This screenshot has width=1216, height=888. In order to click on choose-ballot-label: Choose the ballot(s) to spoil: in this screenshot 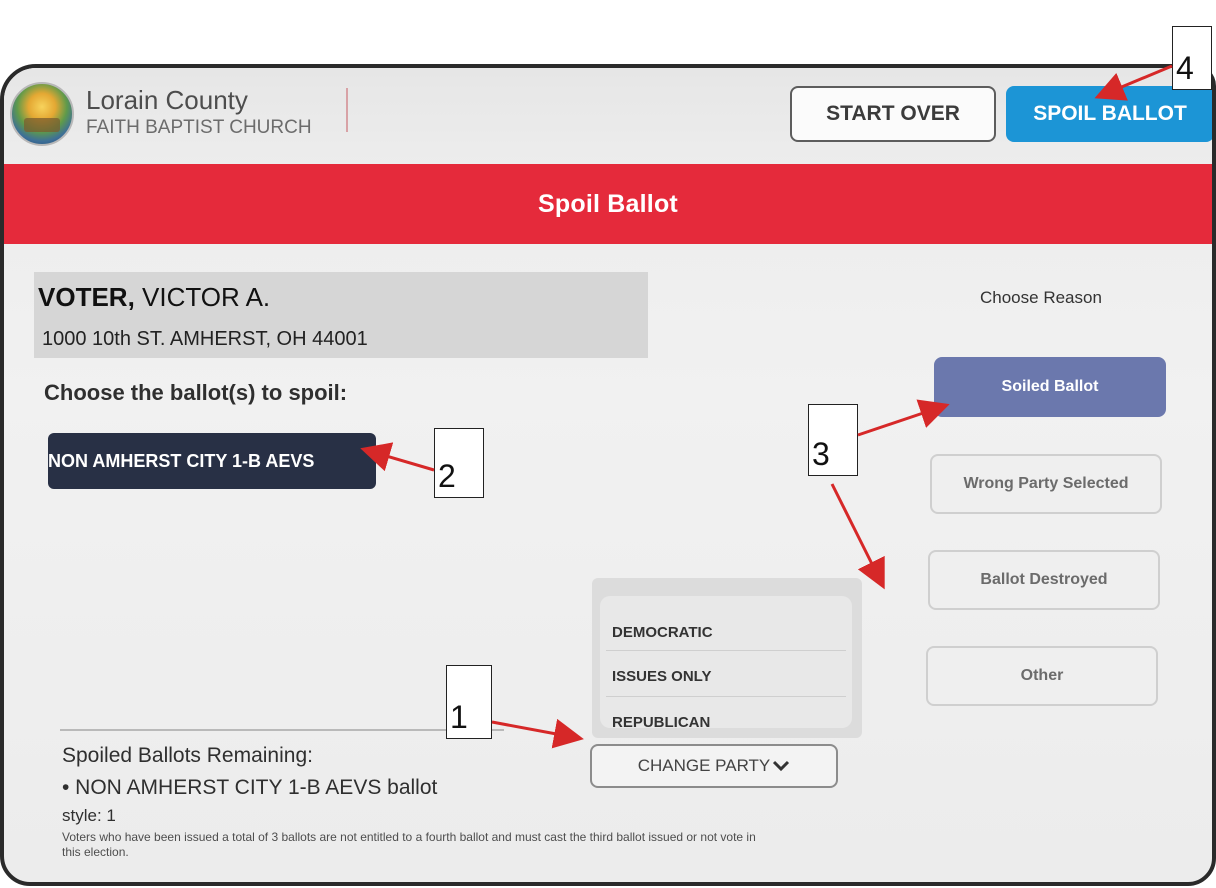, I will do `click(196, 392)`.